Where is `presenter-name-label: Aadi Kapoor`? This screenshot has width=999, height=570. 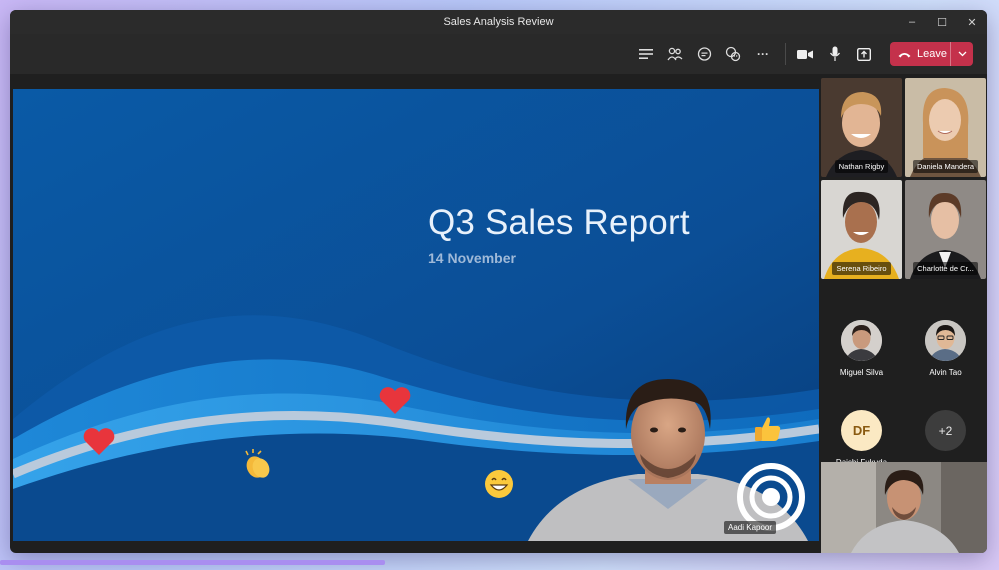 presenter-name-label: Aadi Kapoor is located at coordinates (750, 527).